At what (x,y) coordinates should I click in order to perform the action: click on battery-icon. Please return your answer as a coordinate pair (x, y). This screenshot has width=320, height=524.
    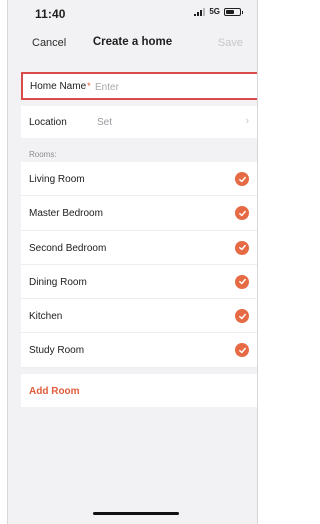
    Looking at the image, I should click on (233, 12).